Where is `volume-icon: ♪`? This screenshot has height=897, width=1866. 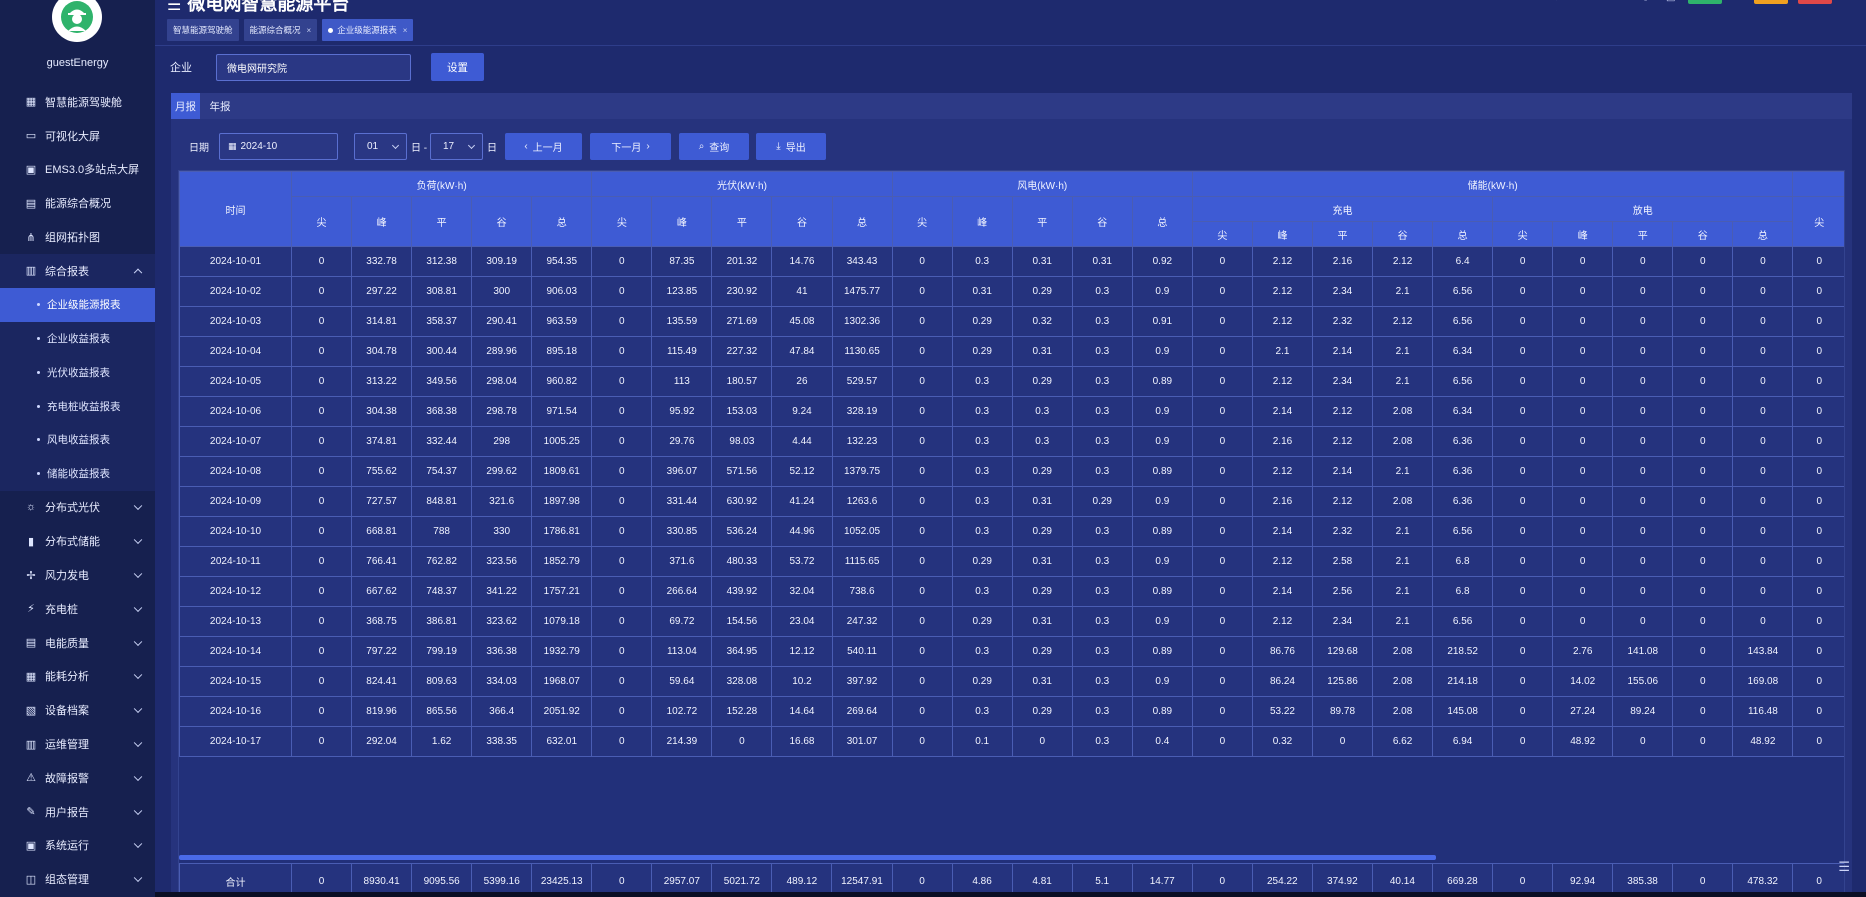 volume-icon: ♪ is located at coordinates (1606, 2).